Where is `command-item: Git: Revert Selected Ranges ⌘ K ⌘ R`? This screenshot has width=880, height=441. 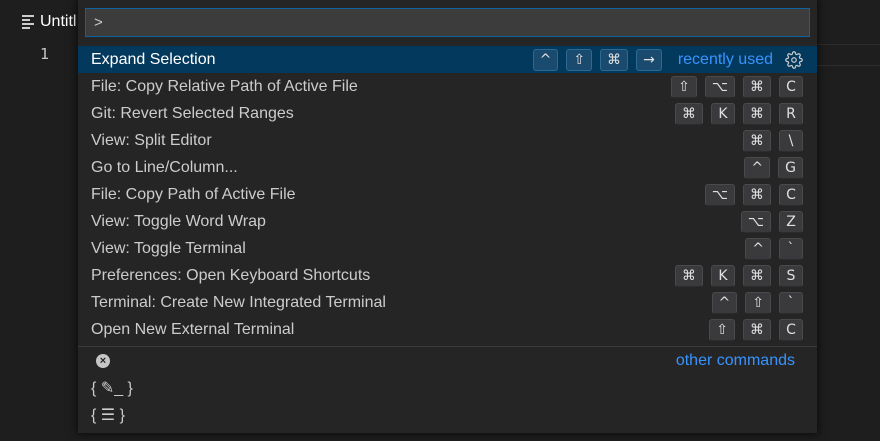 command-item: Git: Revert Selected Ranges ⌘ K ⌘ R is located at coordinates (447, 113).